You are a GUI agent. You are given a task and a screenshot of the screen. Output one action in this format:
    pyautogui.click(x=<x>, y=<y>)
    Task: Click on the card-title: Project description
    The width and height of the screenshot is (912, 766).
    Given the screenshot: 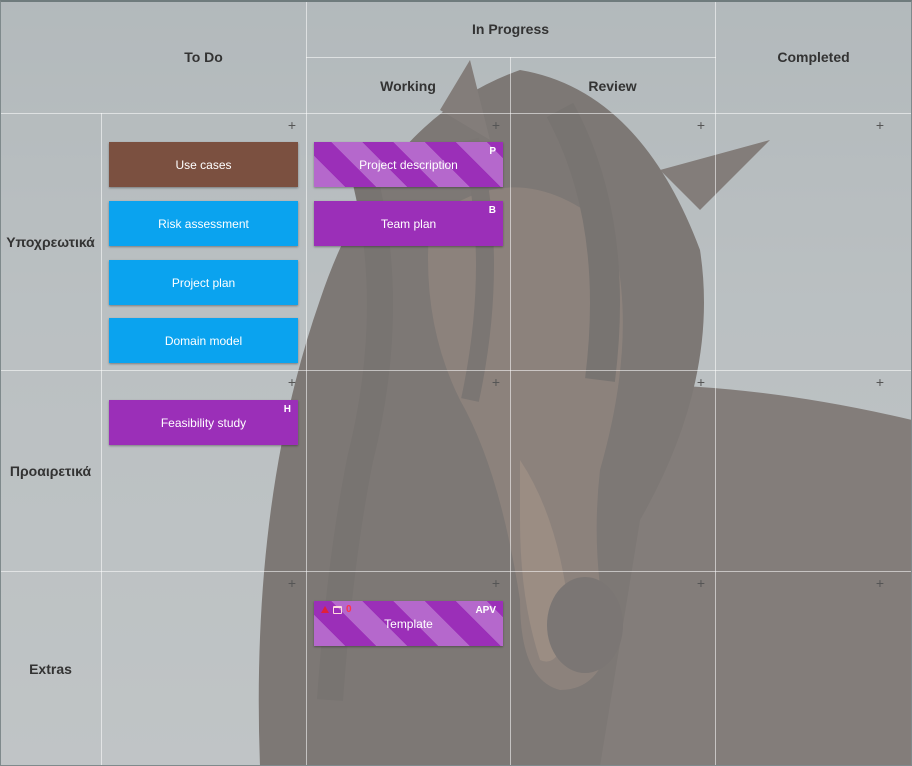 What is the action you would take?
    pyautogui.click(x=408, y=164)
    